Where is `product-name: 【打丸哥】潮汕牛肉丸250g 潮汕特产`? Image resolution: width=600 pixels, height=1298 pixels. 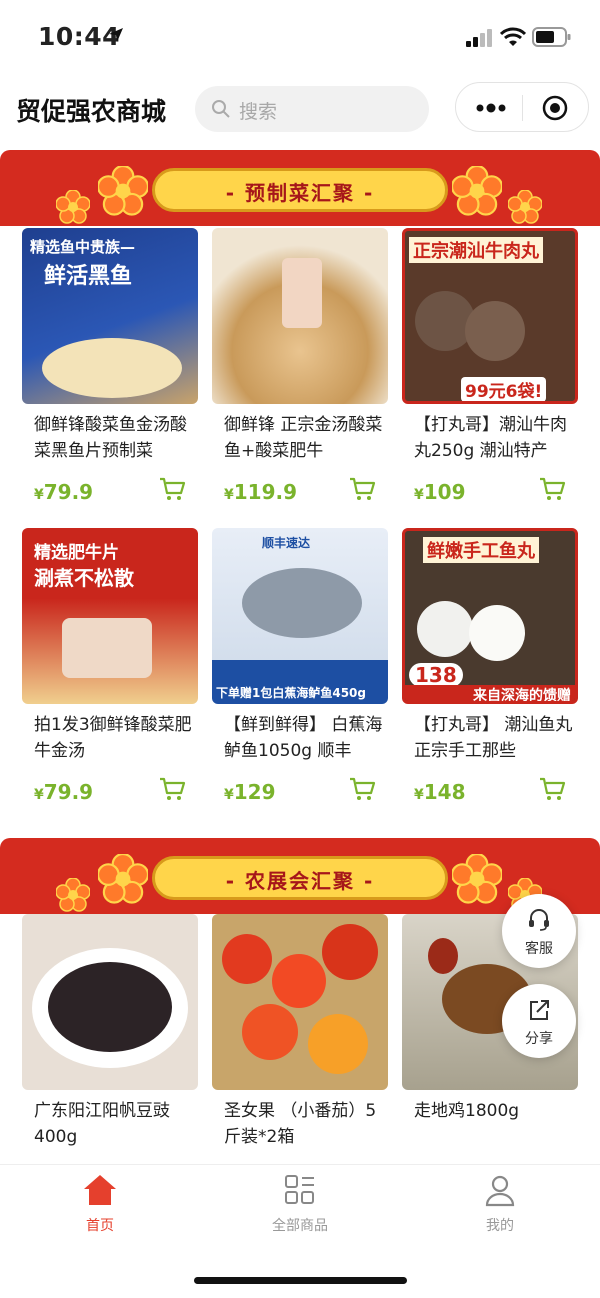 product-name: 【打丸哥】潮汕牛肉丸250g 潮汕特产 is located at coordinates (490, 438).